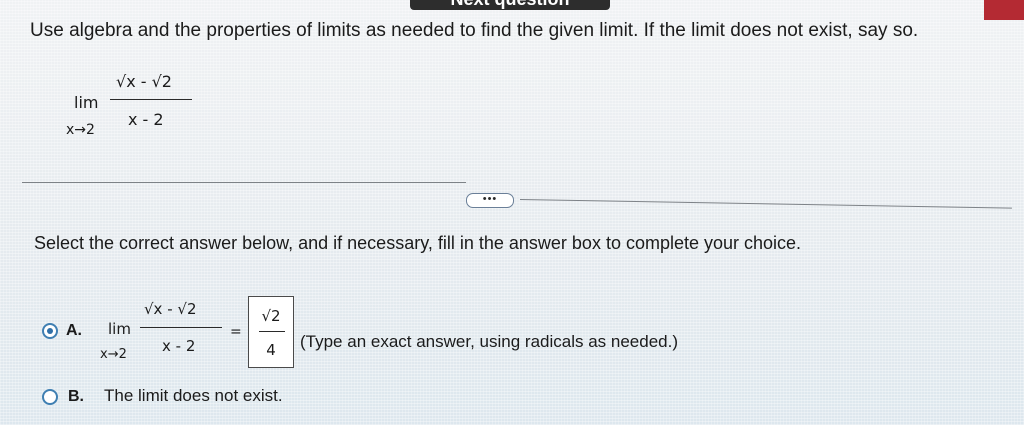 This screenshot has height=425, width=1024. Describe the element at coordinates (76, 396) in the screenshot. I see `option-b-letter: B.` at that location.